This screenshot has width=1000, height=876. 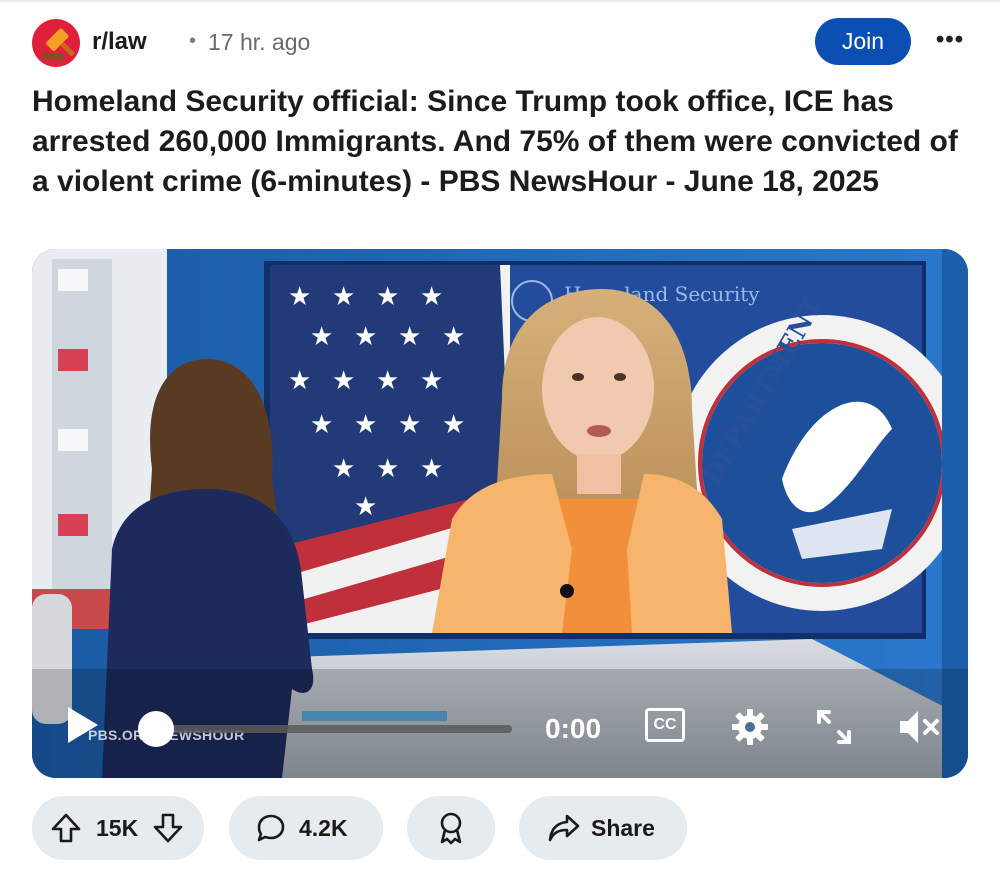 What do you see at coordinates (564, 828) in the screenshot?
I see `share-icon` at bounding box center [564, 828].